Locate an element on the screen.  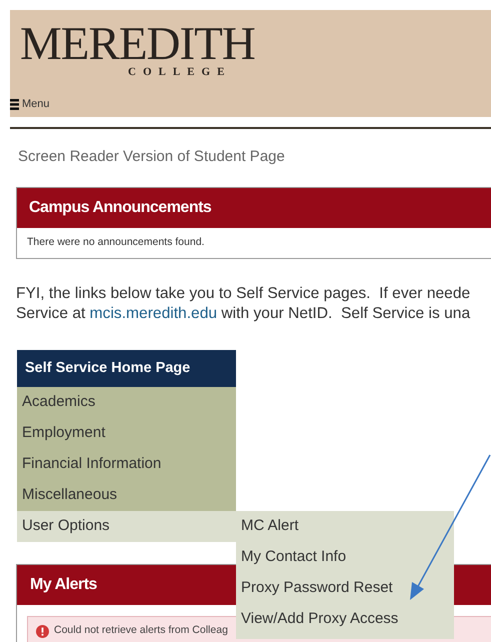
menu-button: Menu is located at coordinates (30, 104).